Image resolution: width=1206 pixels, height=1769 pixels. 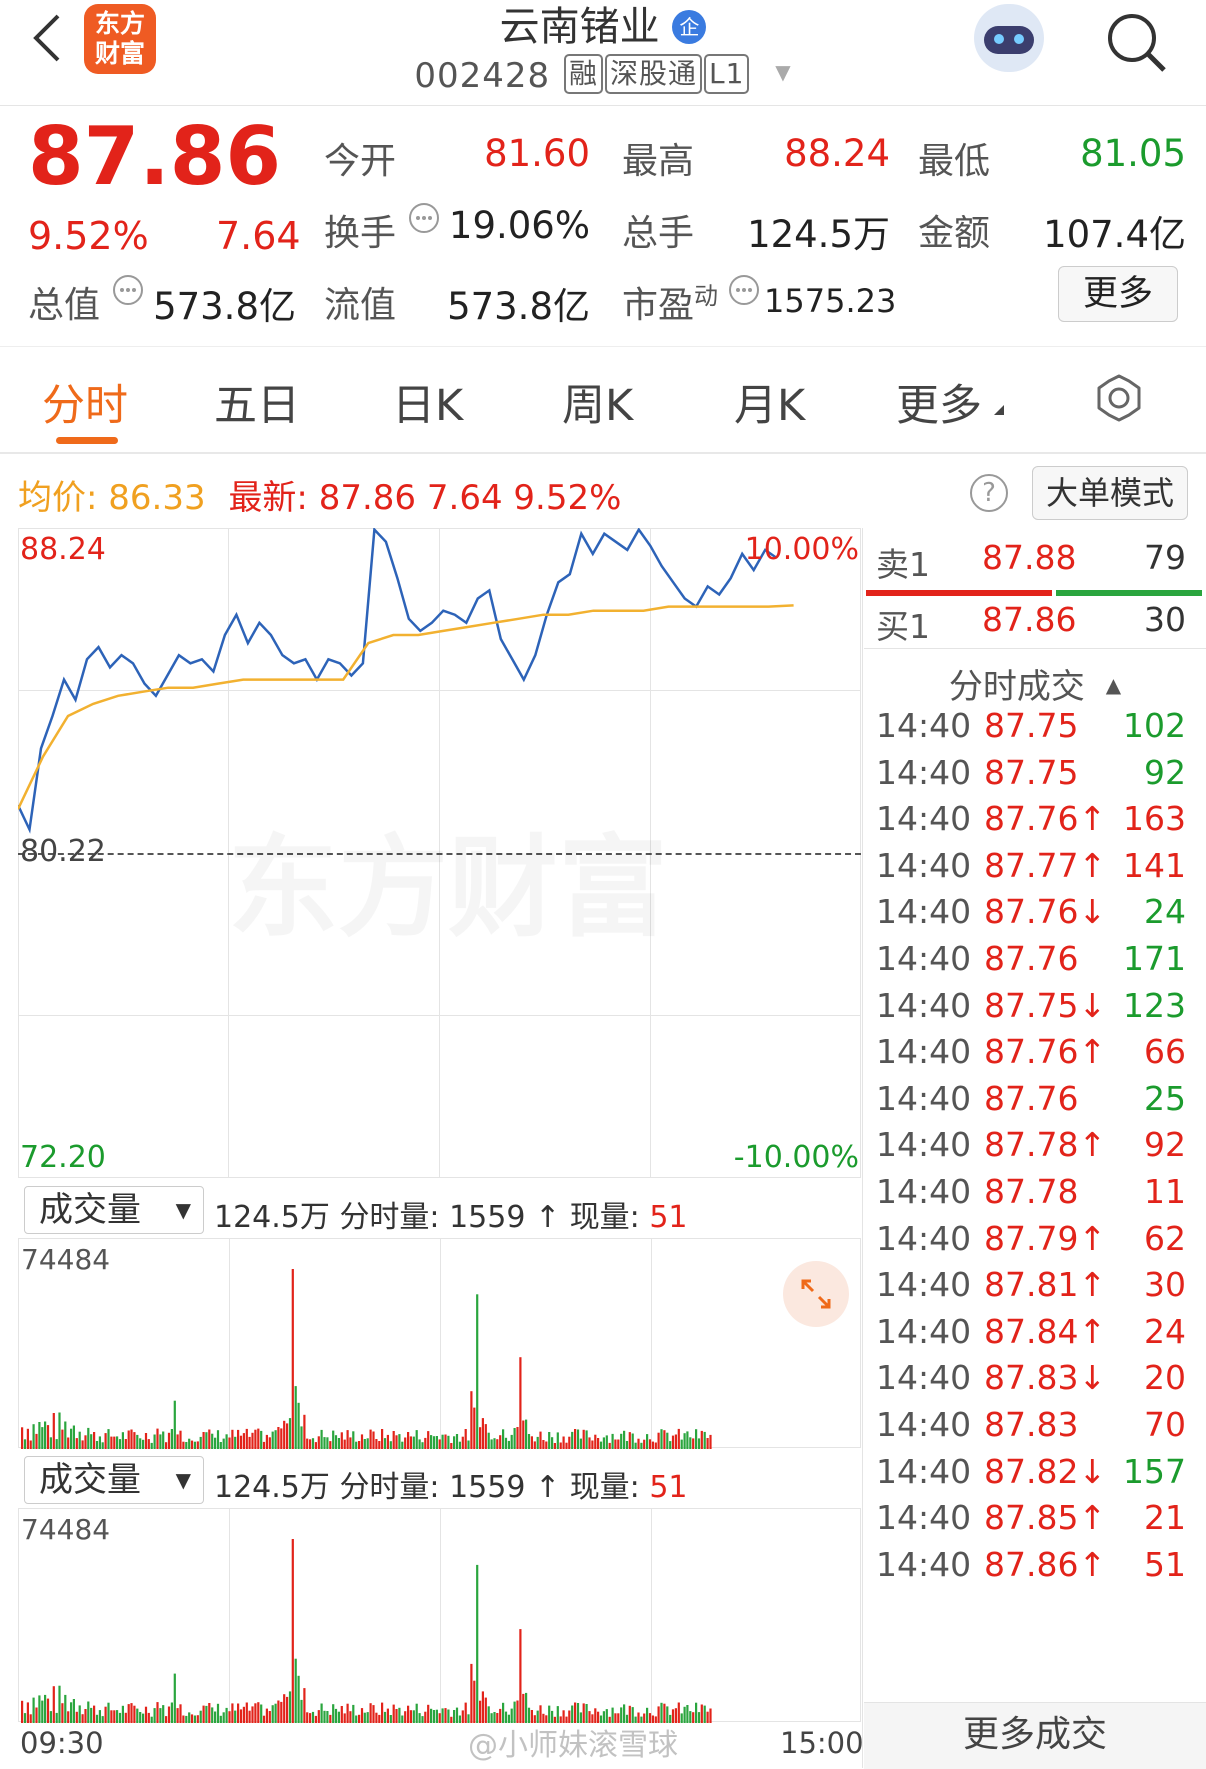 I want to click on current-price: 87.86, so click(x=155, y=156).